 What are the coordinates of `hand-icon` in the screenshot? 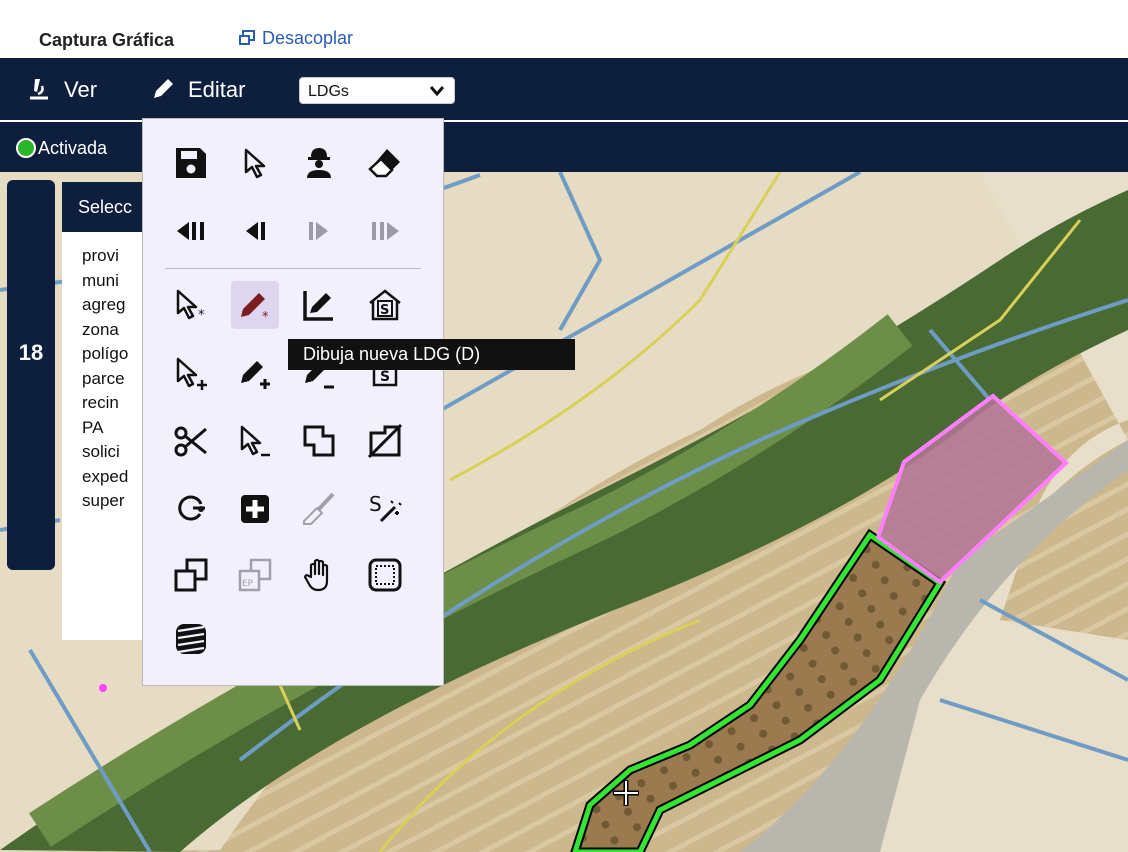 It's located at (316, 575).